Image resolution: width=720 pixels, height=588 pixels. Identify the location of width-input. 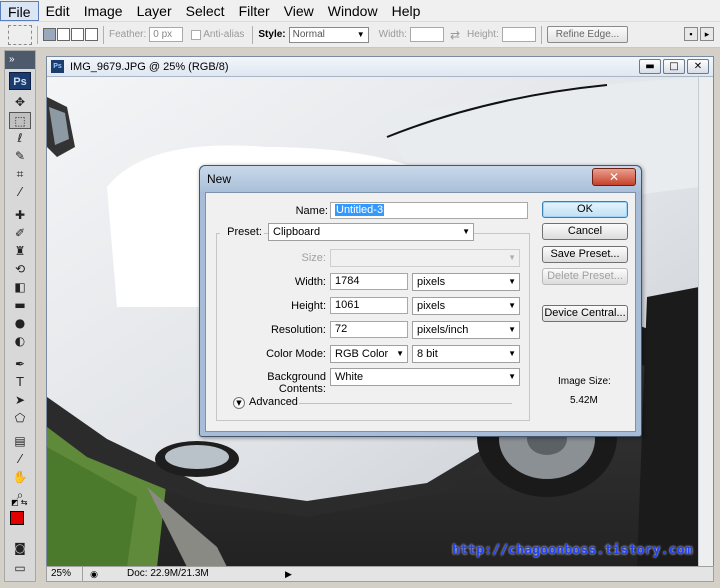
(426, 34).